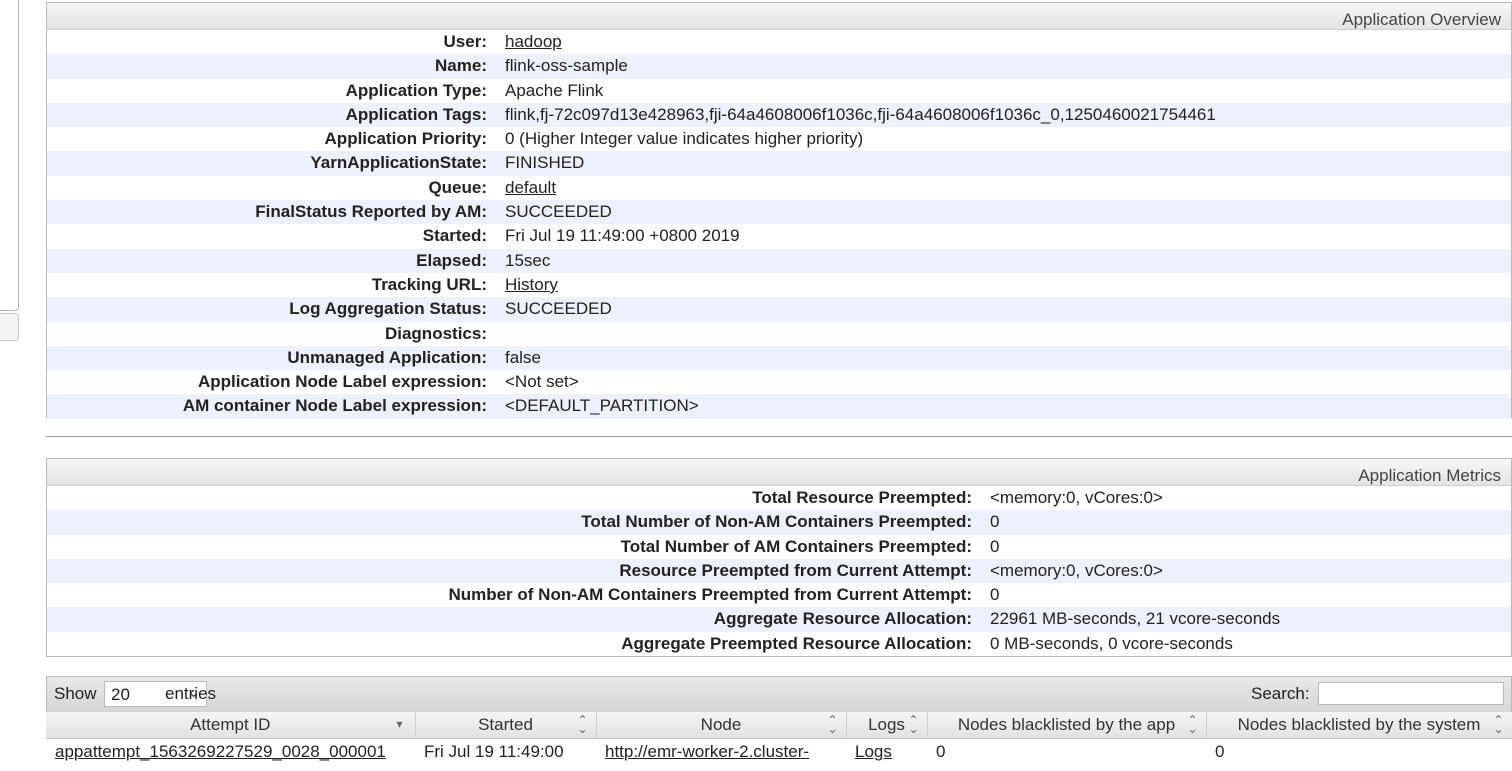 The image size is (1512, 771). I want to click on sort-desc-icon: ▾, so click(399, 724).